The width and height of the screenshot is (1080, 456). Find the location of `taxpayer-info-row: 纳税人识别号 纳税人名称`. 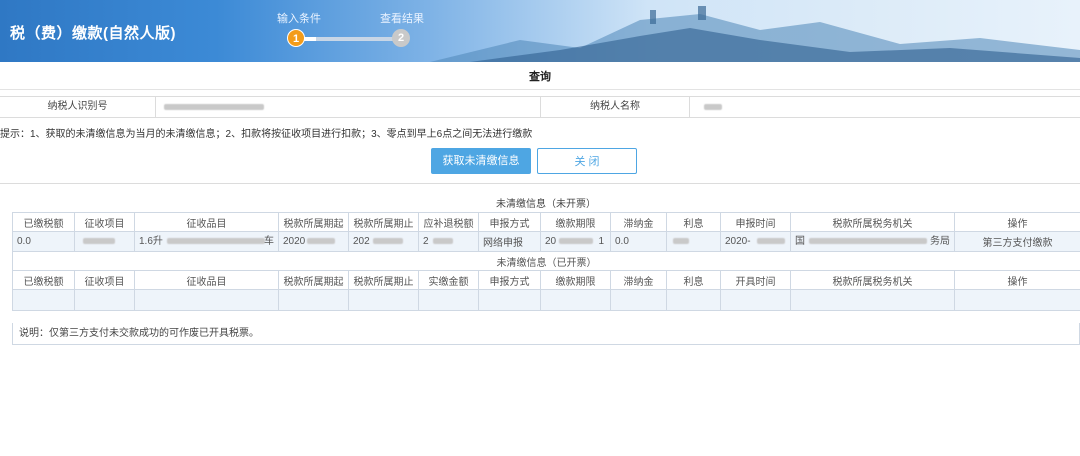

taxpayer-info-row: 纳税人识别号 纳税人名称 is located at coordinates (540, 107).